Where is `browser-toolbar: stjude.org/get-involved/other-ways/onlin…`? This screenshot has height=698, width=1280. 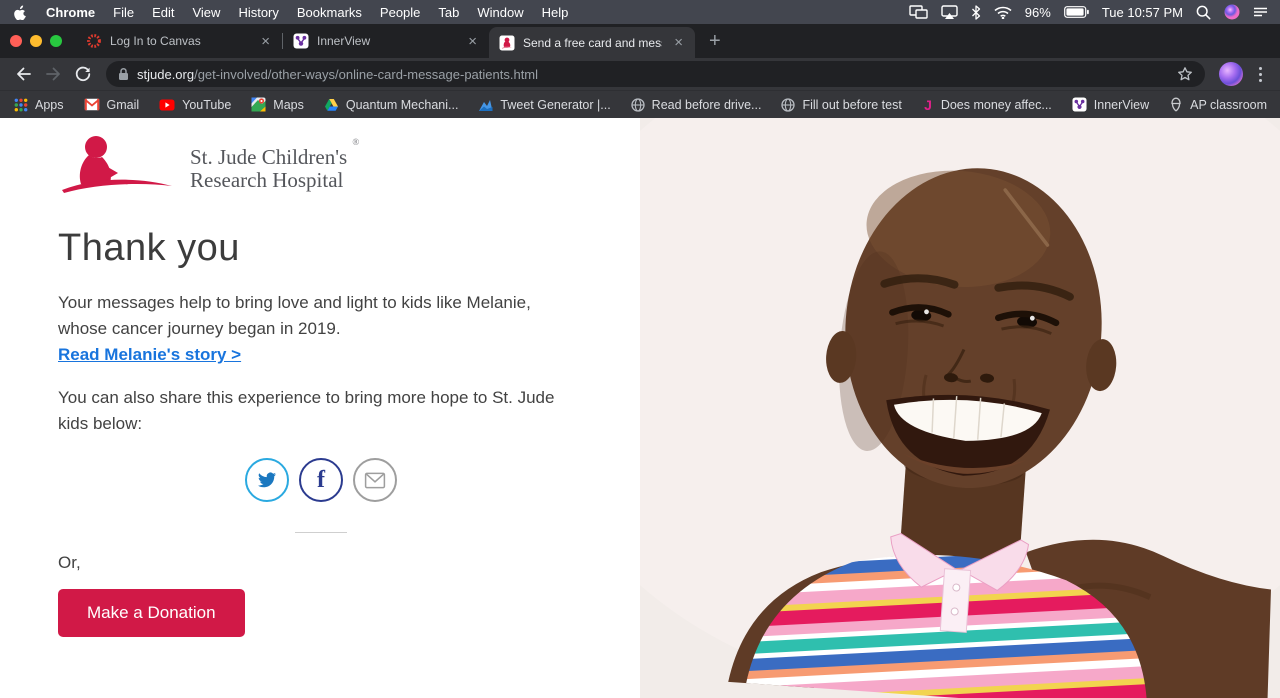
browser-toolbar: stjude.org/get-involved/other-ways/onlin… is located at coordinates (640, 74).